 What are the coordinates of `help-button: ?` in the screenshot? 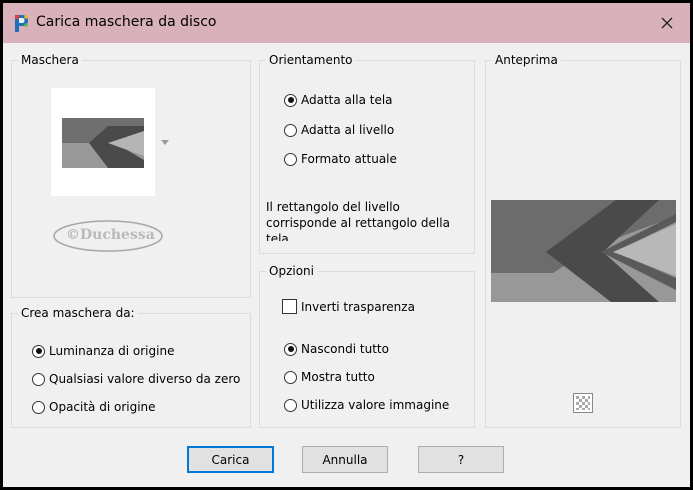 It's located at (461, 459).